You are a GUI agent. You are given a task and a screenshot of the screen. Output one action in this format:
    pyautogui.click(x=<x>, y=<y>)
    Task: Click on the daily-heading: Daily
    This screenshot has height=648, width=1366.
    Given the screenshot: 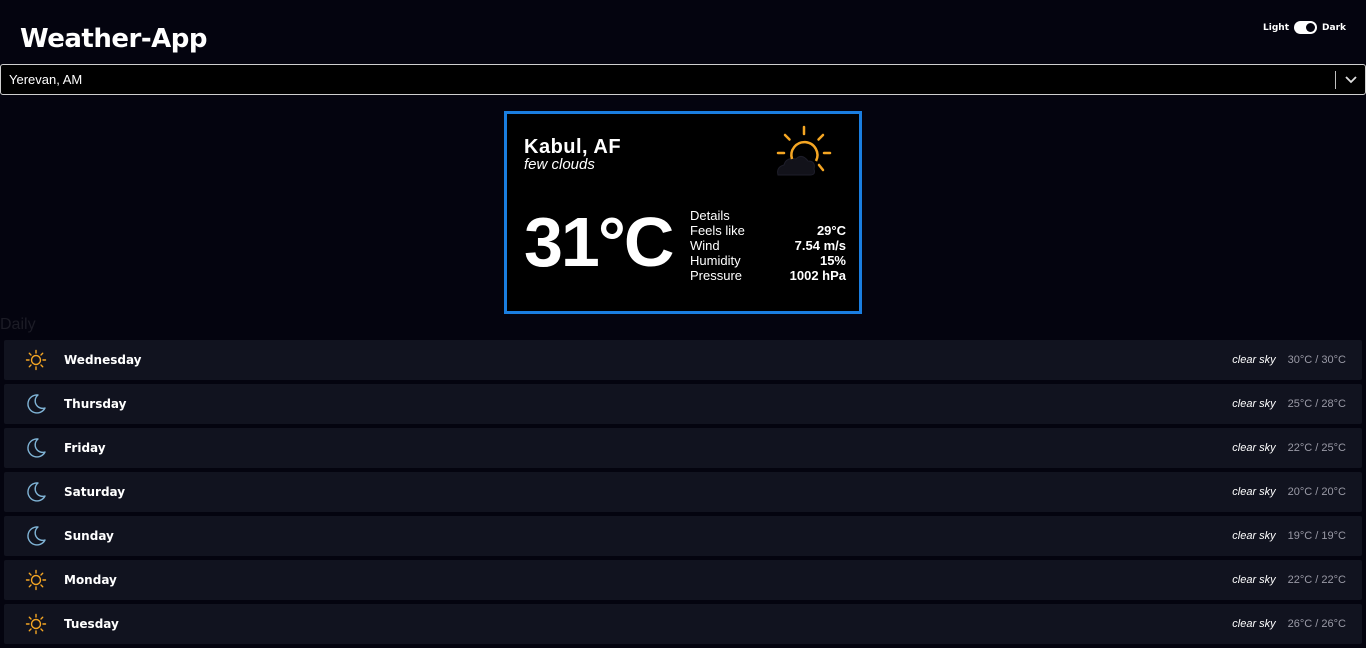 What is the action you would take?
    pyautogui.click(x=18, y=324)
    